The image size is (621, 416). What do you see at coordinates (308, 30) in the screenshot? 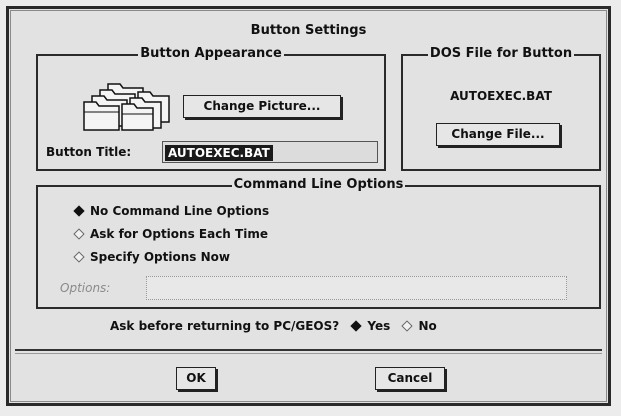
I see `dialog-title: Button Settings` at bounding box center [308, 30].